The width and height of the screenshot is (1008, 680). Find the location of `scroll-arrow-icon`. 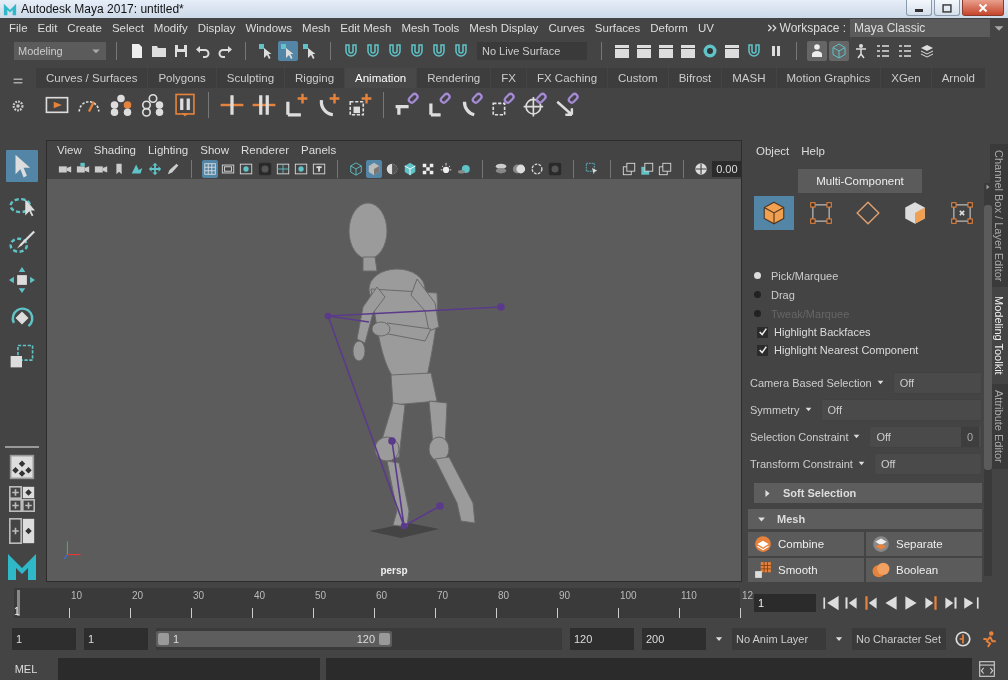

scroll-arrow-icon is located at coordinates (988, 187).